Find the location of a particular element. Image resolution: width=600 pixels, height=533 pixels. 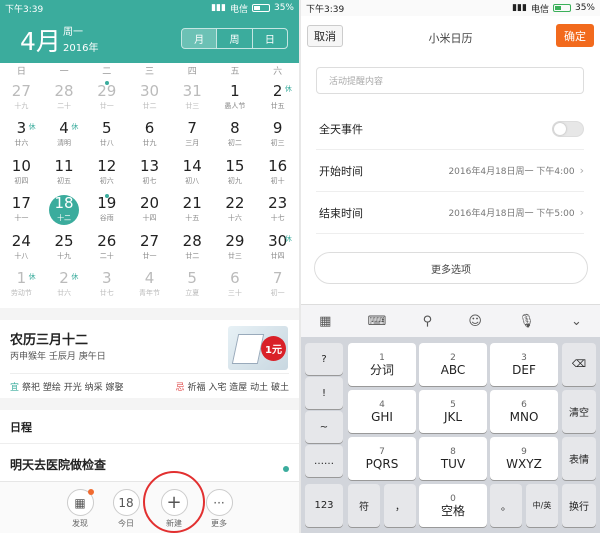

event-item: 明天去医院做检查 is located at coordinates (58, 464).